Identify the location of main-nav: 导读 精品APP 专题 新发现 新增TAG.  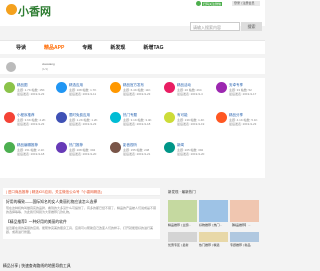
(132, 47).